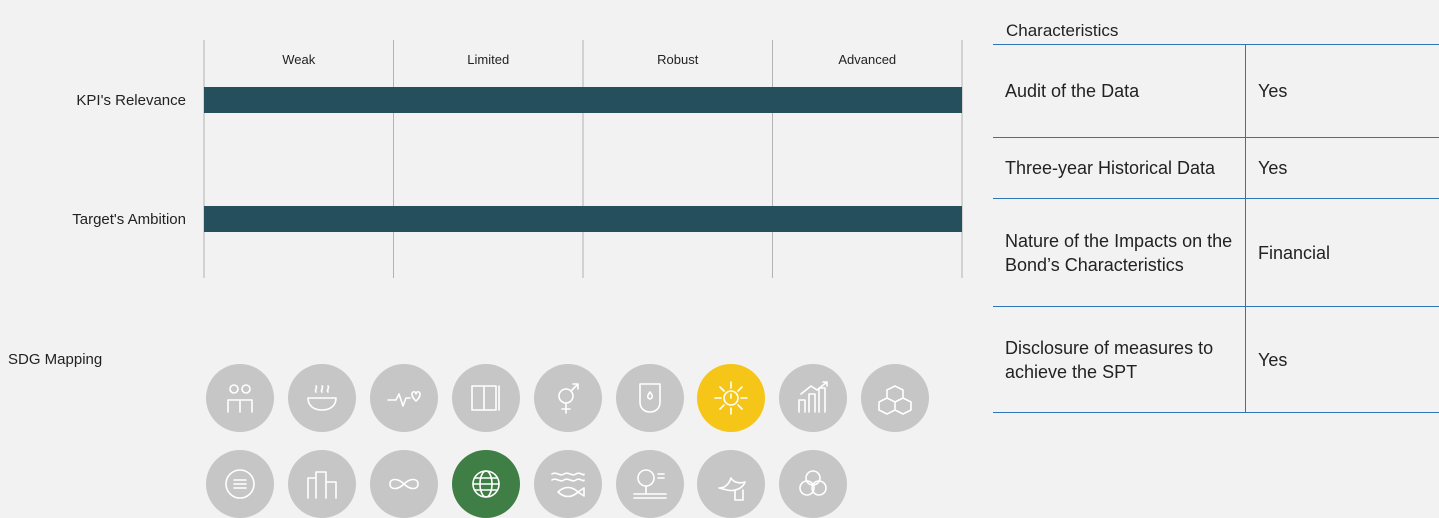  What do you see at coordinates (731, 398) in the screenshot?
I see `affordable-clean-energy-icon` at bounding box center [731, 398].